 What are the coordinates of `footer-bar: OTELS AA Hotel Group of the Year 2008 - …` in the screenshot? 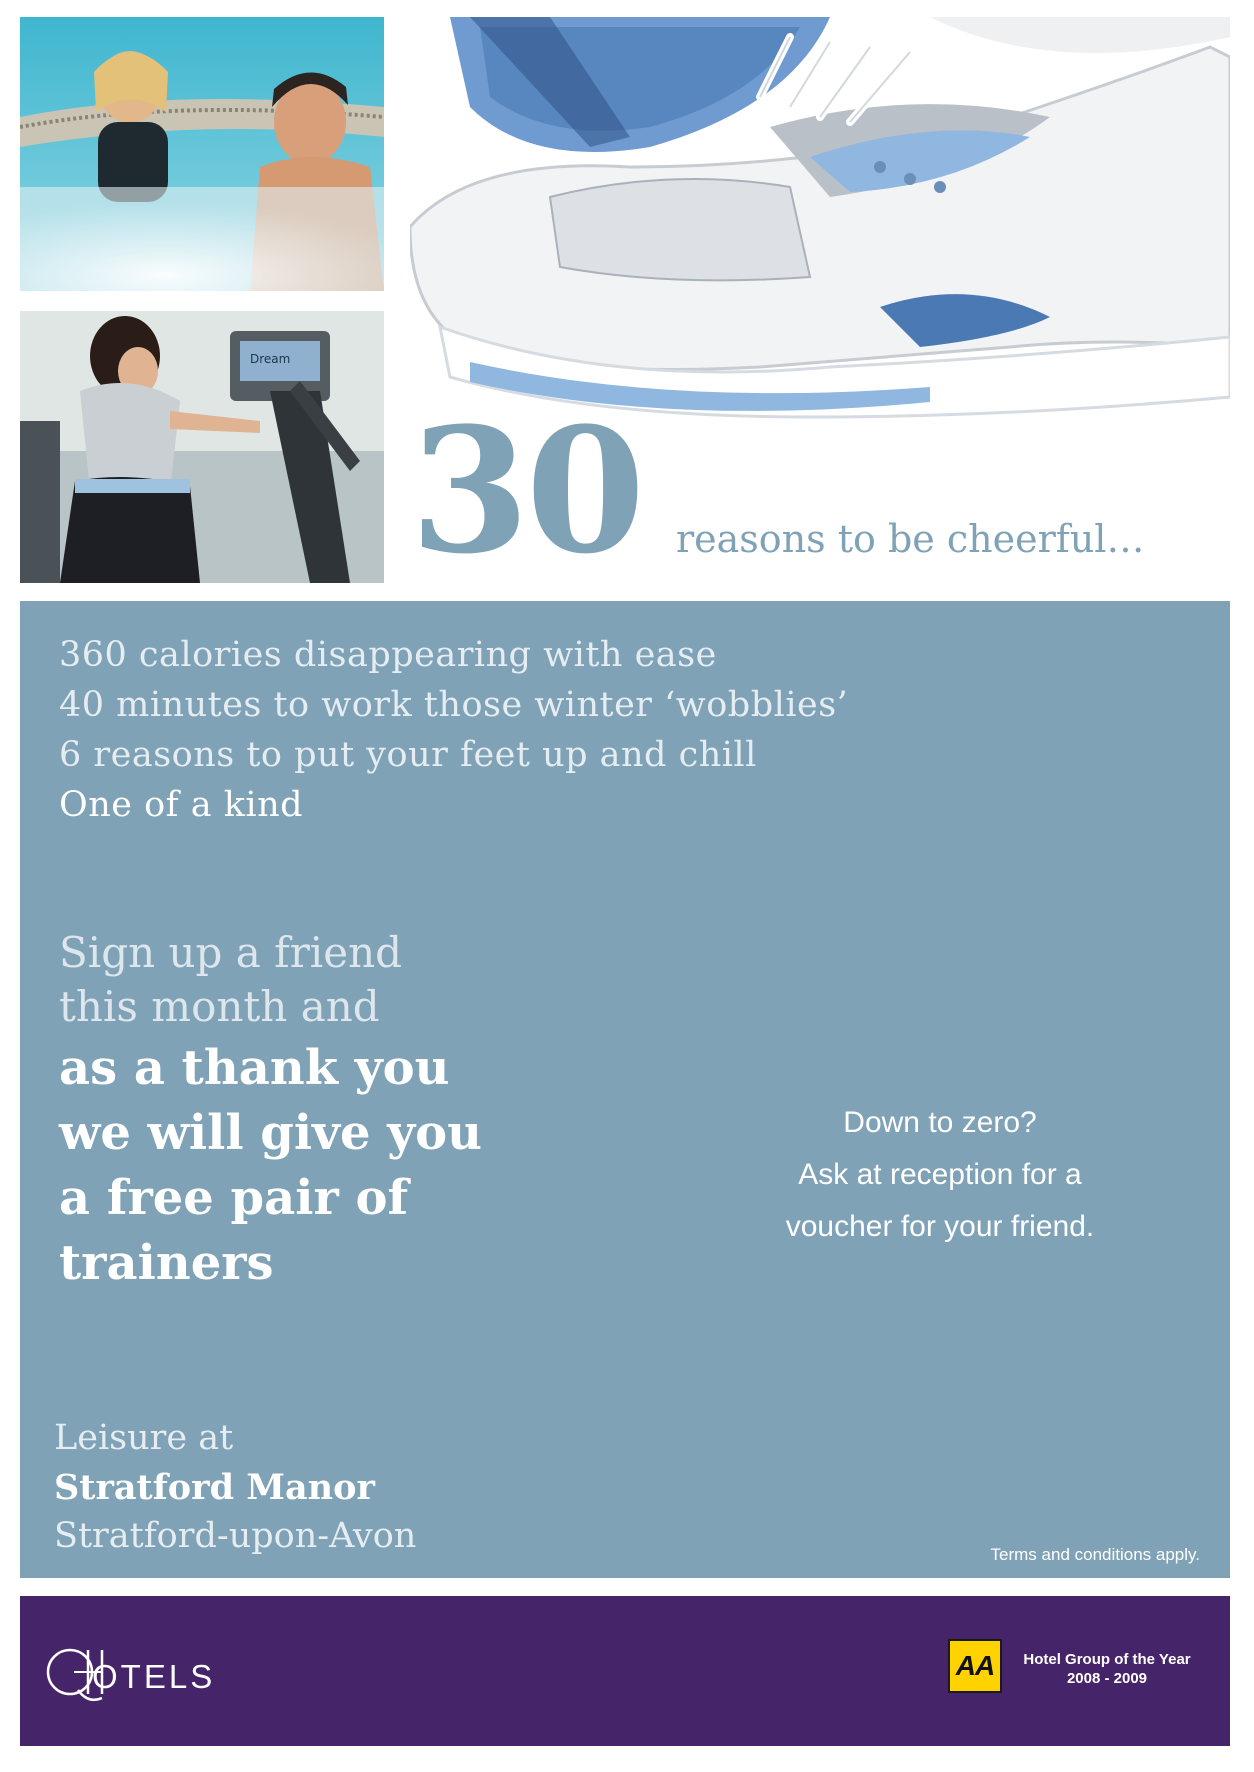 It's located at (625, 1671).